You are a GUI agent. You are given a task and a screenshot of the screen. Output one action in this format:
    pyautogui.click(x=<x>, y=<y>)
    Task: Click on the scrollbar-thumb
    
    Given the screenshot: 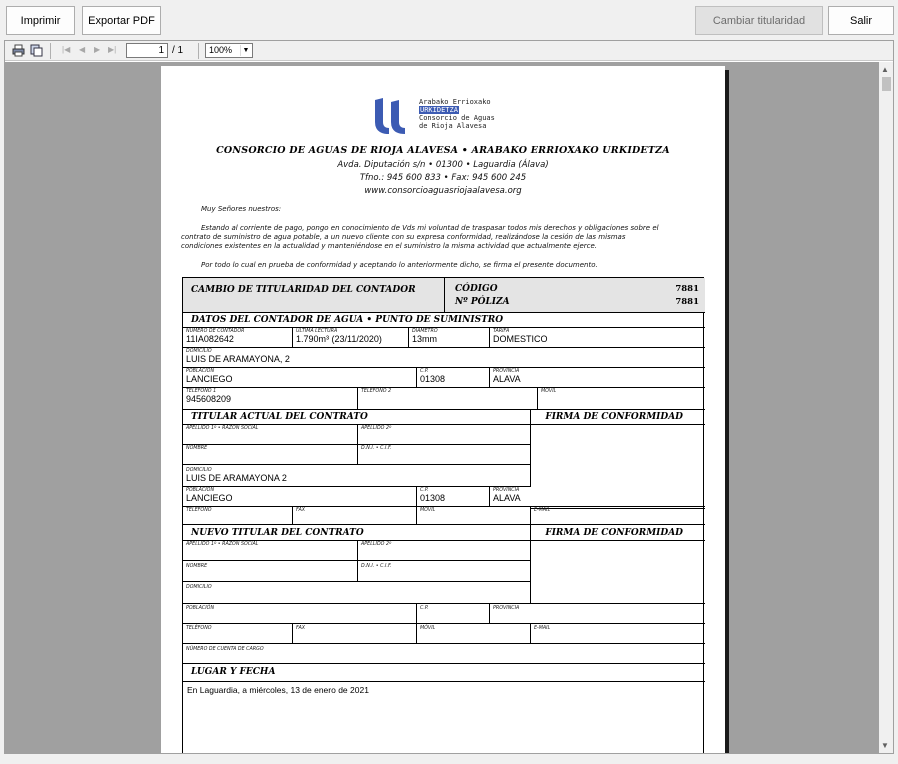 What is the action you would take?
    pyautogui.click(x=886, y=84)
    